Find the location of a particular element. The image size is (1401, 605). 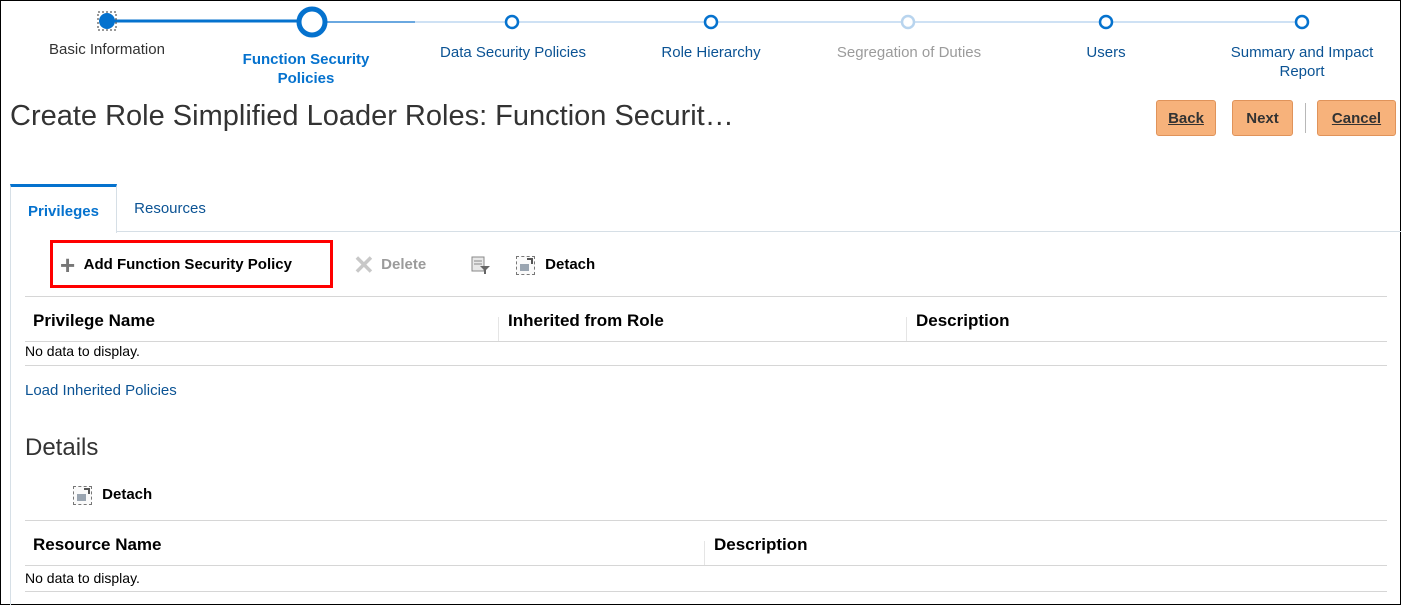

details-detach-icon is located at coordinates (82, 495).